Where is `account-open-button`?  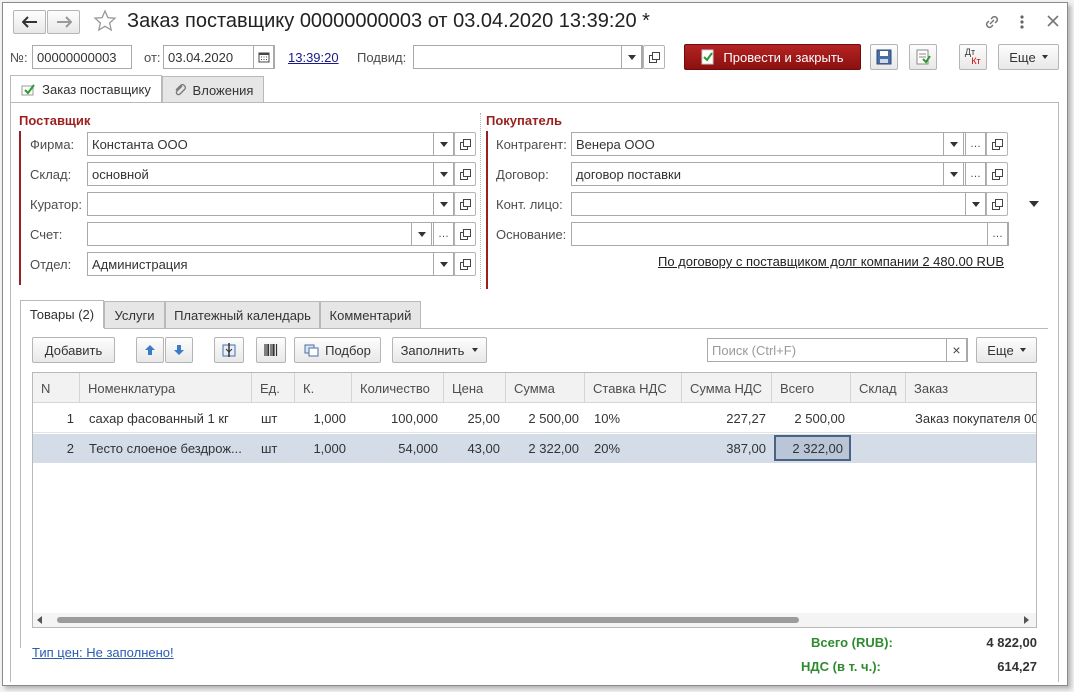
account-open-button is located at coordinates (465, 234).